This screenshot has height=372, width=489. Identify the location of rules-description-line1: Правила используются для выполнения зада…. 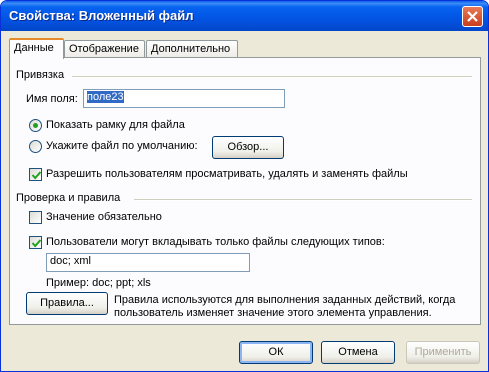
(285, 300).